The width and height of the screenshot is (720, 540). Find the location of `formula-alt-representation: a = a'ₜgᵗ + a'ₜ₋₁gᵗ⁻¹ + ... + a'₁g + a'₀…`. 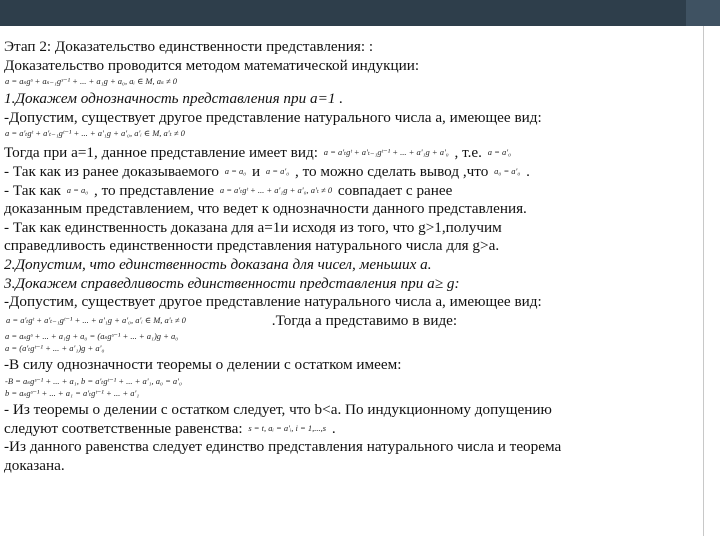

formula-alt-representation: a = a'ₜgᵗ + a'ₜ₋₁gᵗ⁻¹ + ... + a'₁g + a'₀… is located at coordinates (95, 133).